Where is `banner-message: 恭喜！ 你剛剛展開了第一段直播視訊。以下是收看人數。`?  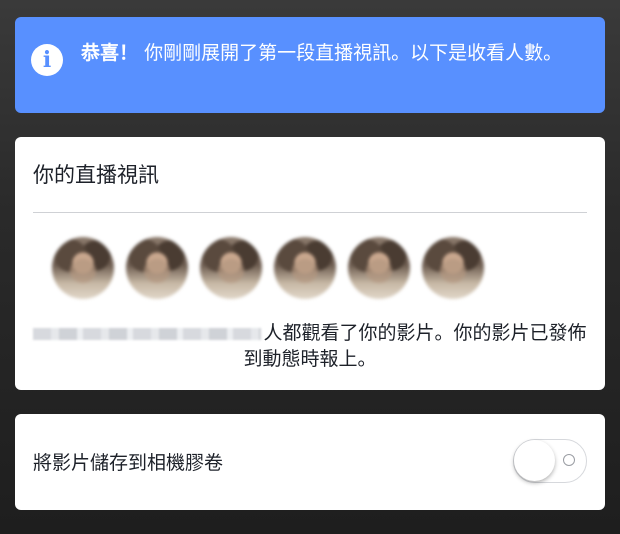
banner-message: 恭喜！ 你剛剛展開了第一段直播視訊。以下是收看人數。 is located at coordinates (331, 53).